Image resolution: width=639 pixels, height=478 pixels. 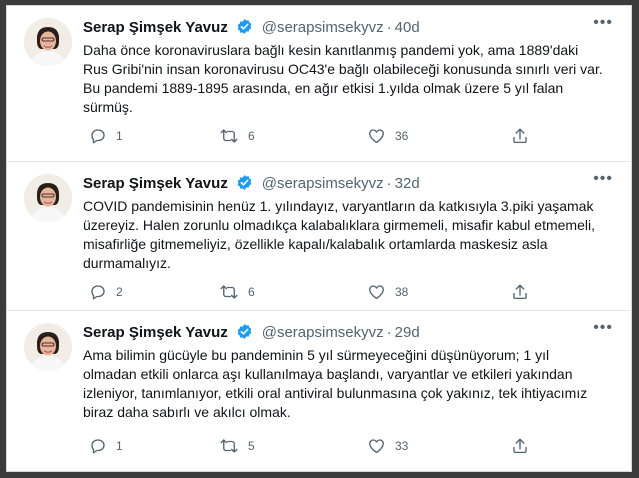 What do you see at coordinates (407, 183) in the screenshot?
I see `timestamp: 32d` at bounding box center [407, 183].